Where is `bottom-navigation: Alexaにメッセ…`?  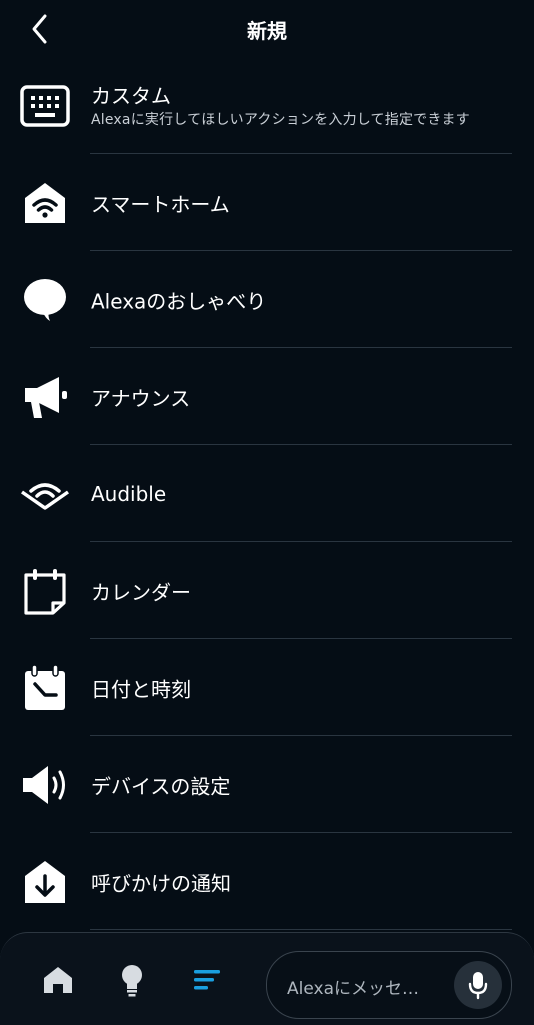 bottom-navigation: Alexaにメッセ… is located at coordinates (267, 978).